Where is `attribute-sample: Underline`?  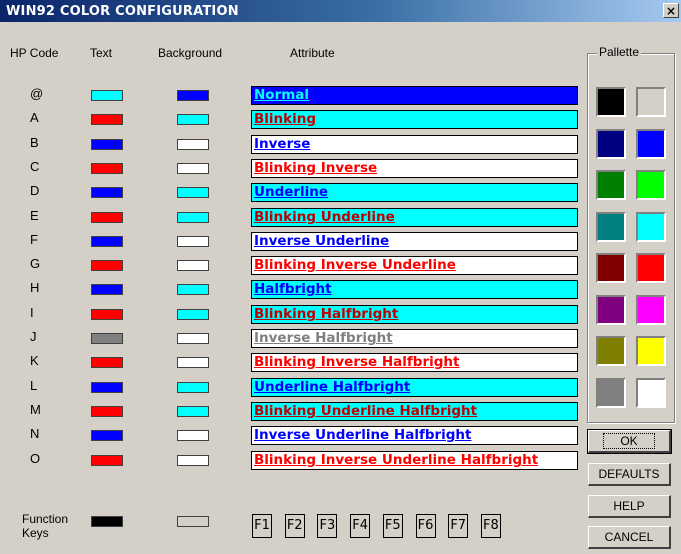
attribute-sample: Underline is located at coordinates (414, 192).